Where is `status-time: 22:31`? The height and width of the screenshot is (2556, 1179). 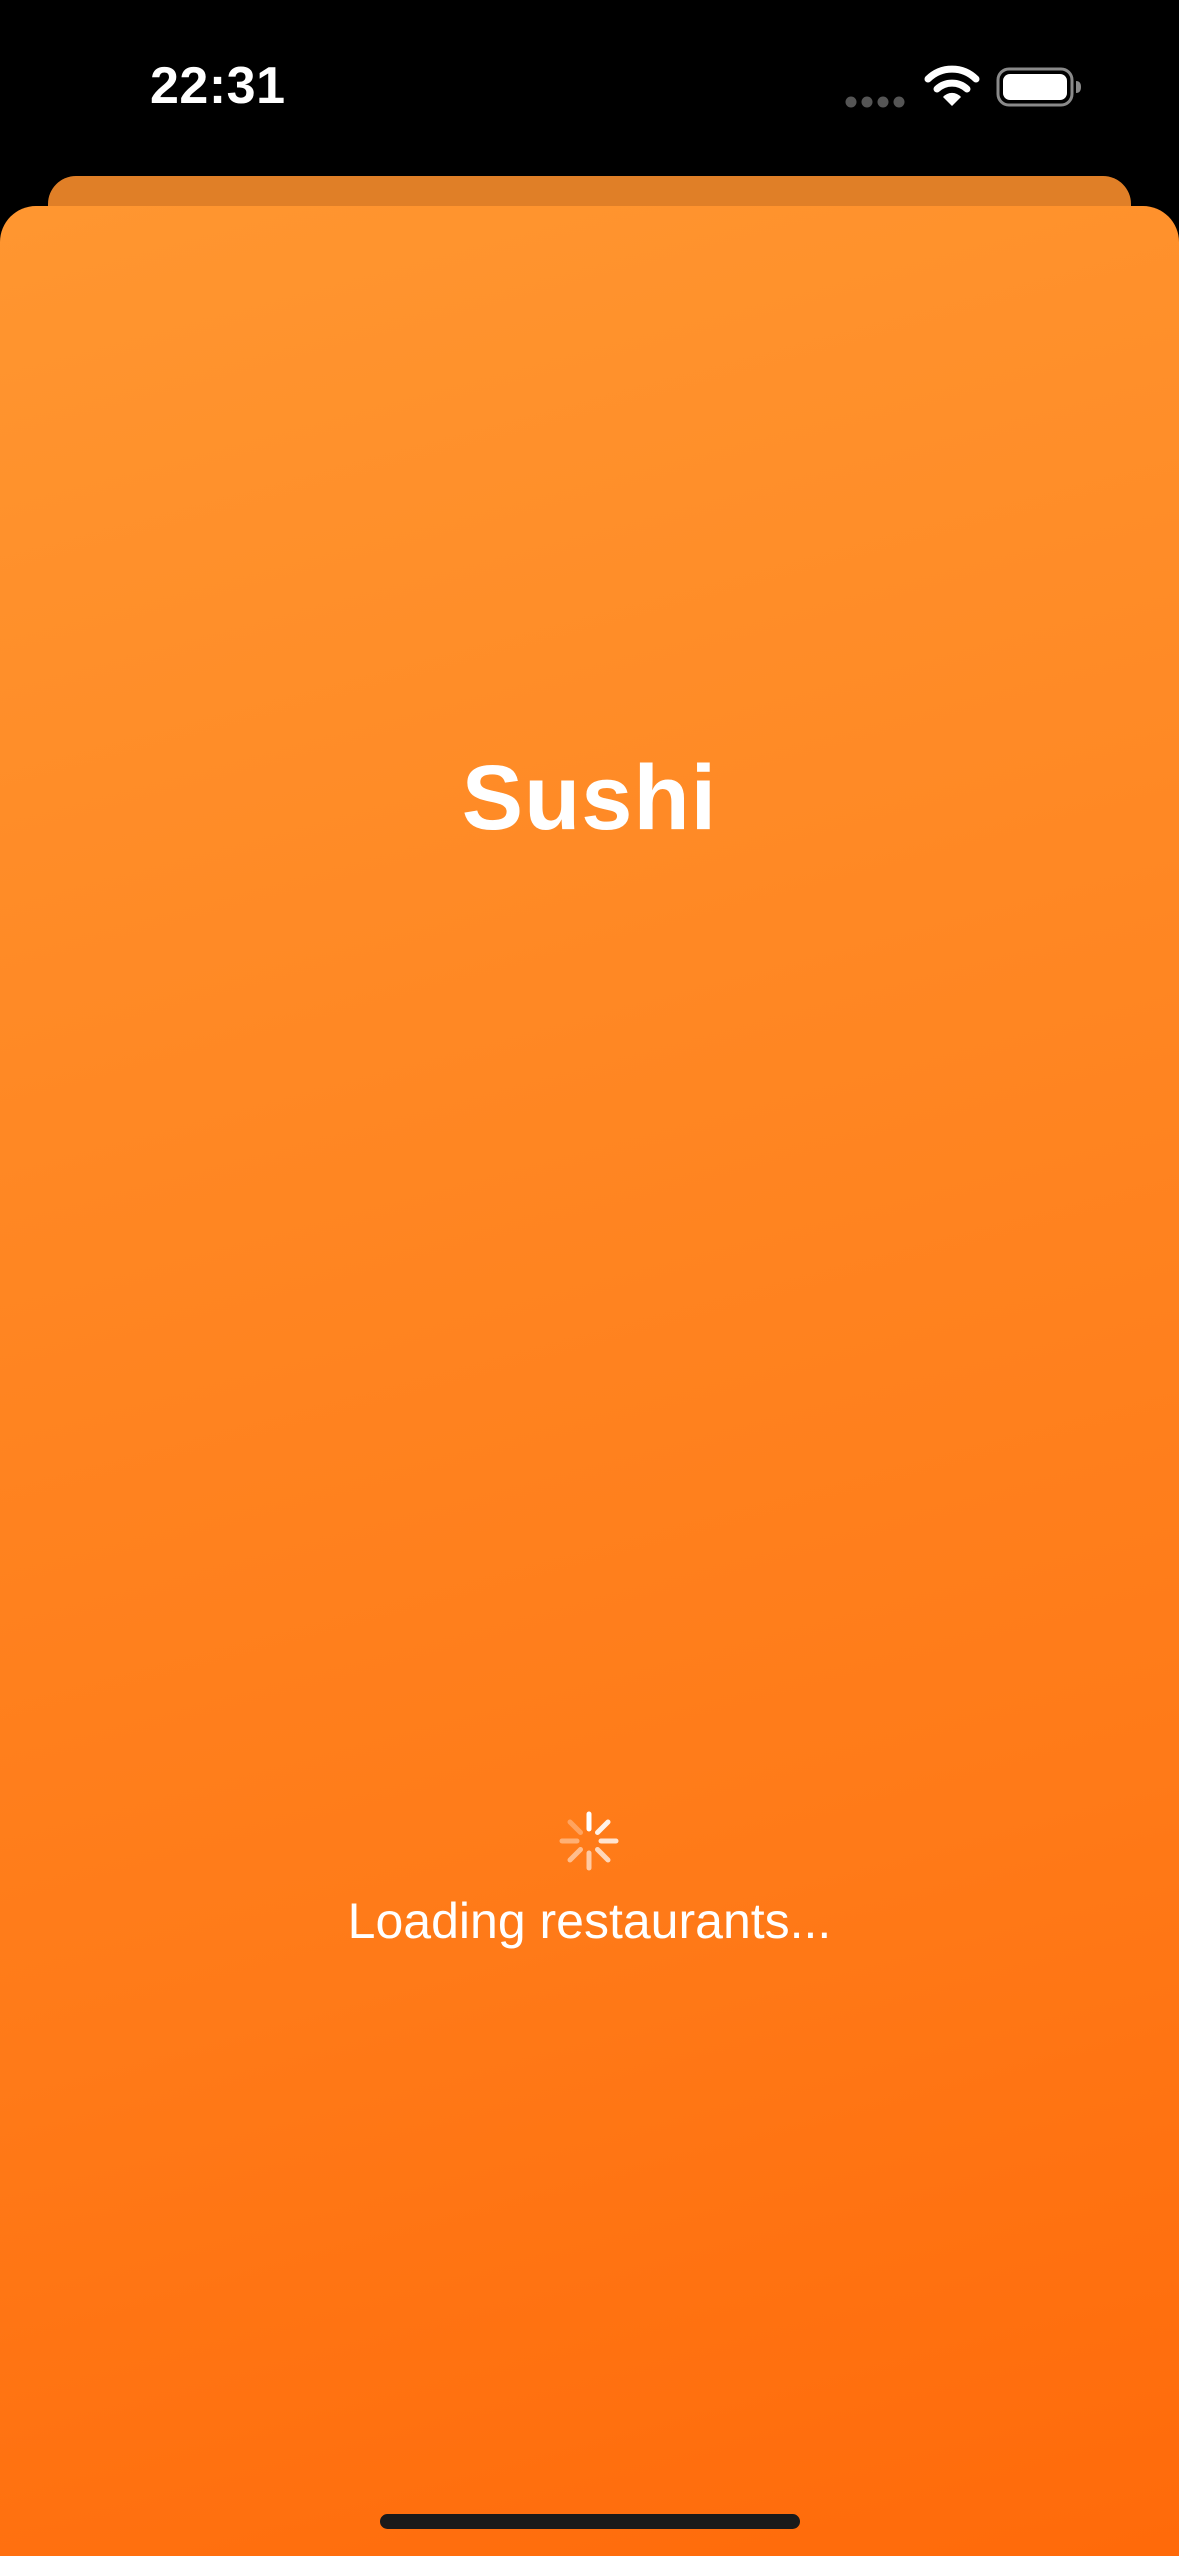
status-time: 22:31 is located at coordinates (218, 86).